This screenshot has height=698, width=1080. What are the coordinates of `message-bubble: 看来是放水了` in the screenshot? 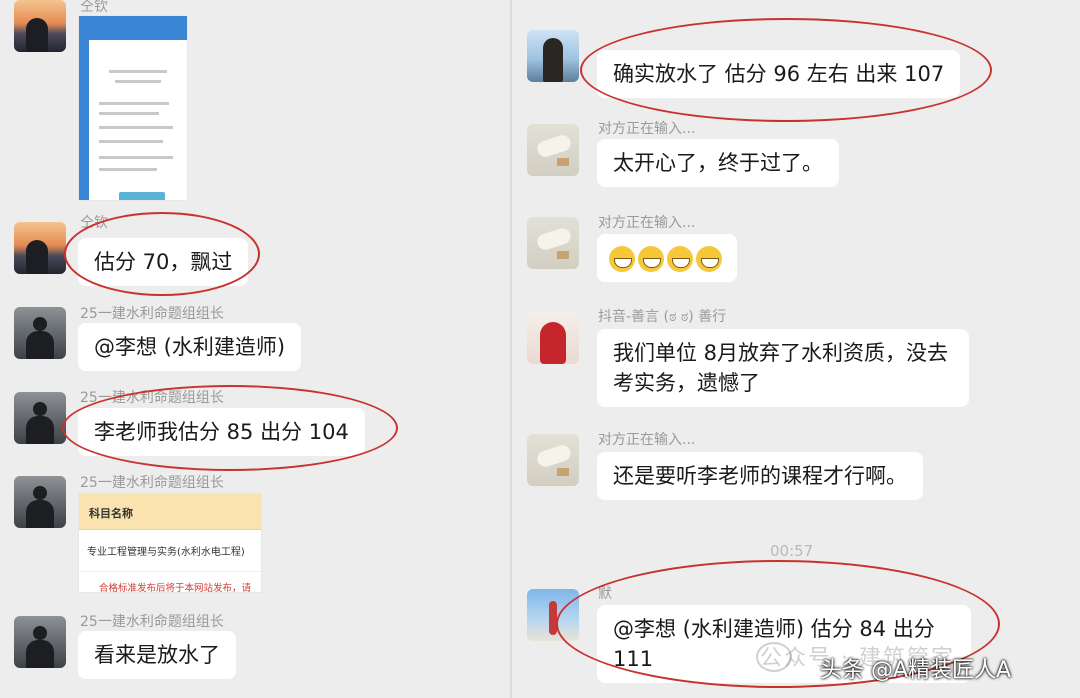 It's located at (157, 655).